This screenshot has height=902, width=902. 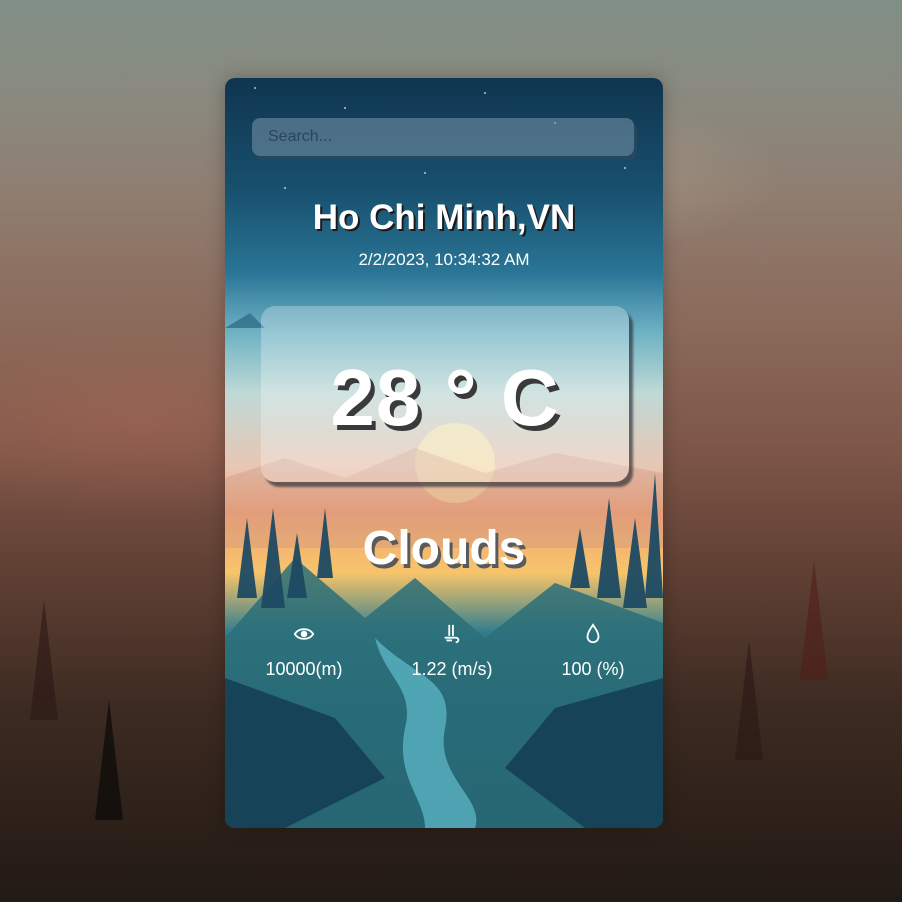 What do you see at coordinates (445, 397) in the screenshot?
I see `temperature-value: 28 ° C` at bounding box center [445, 397].